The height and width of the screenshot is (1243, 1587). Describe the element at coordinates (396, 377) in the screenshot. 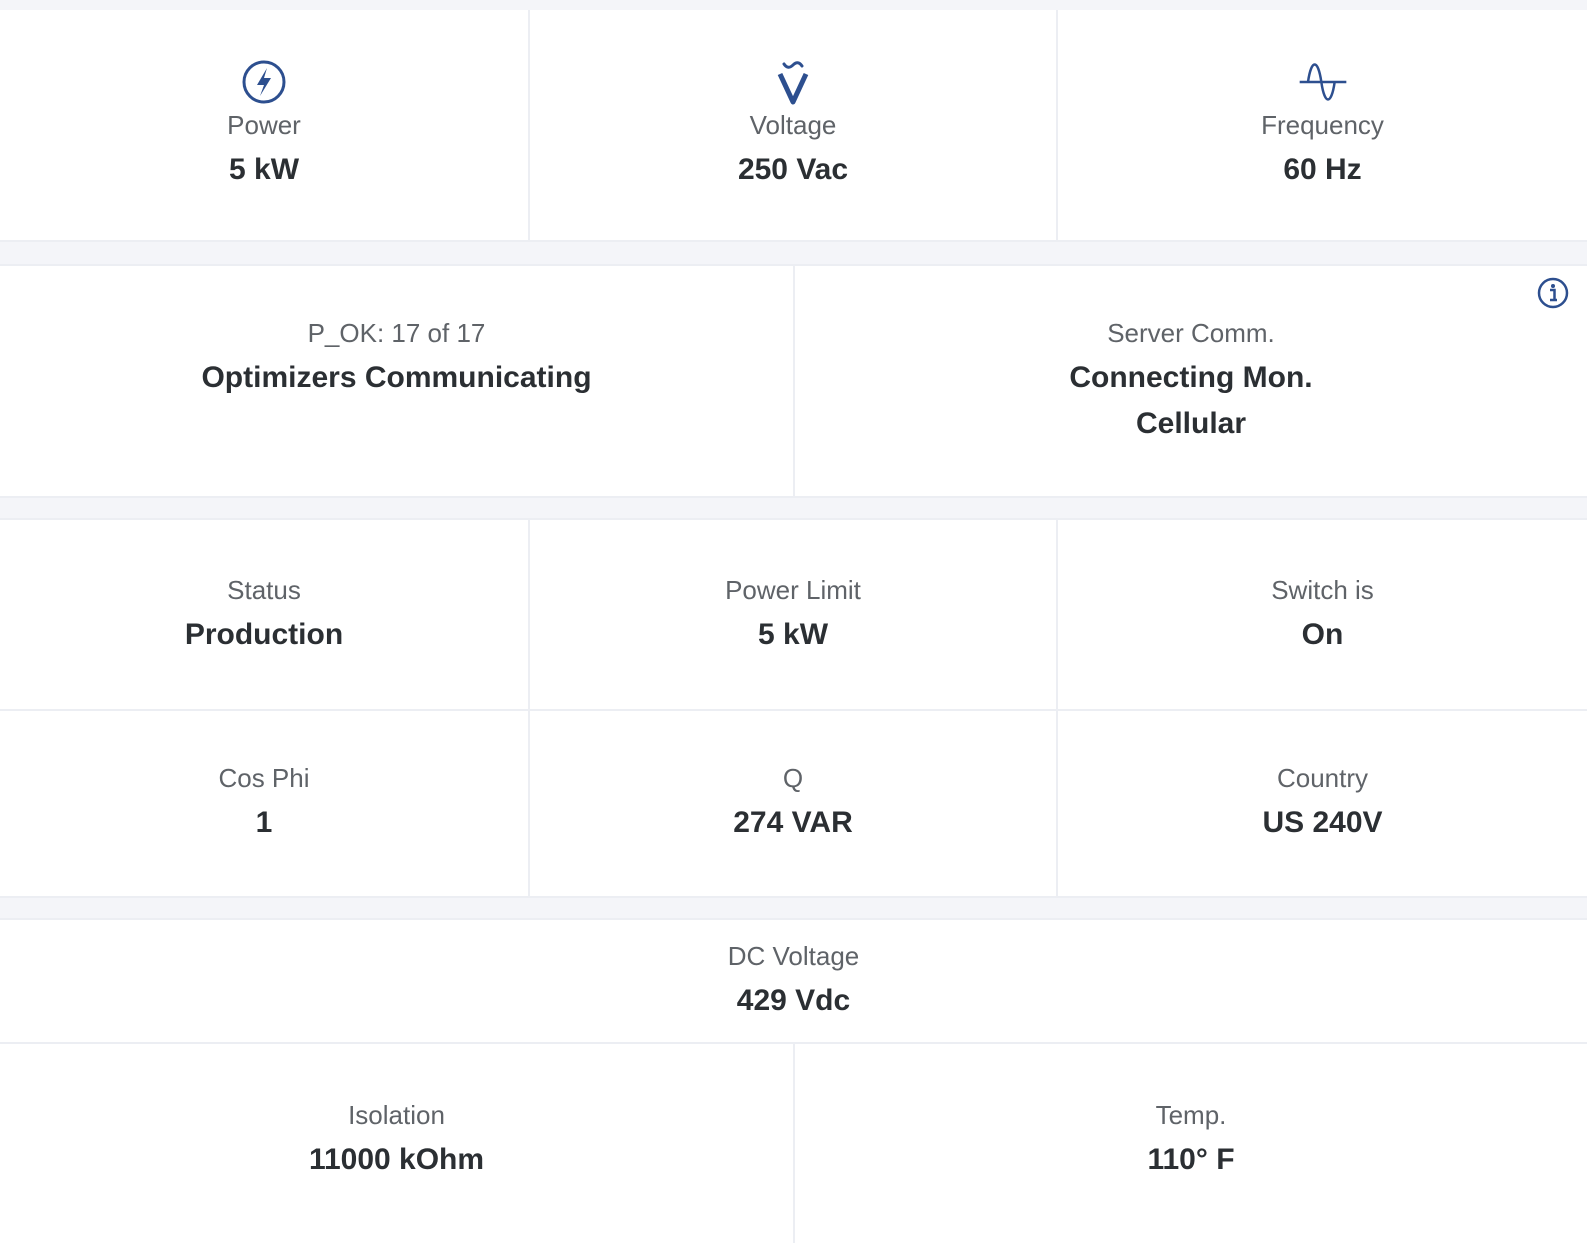

I see `optimizers-value: Optimizers Communicating` at that location.